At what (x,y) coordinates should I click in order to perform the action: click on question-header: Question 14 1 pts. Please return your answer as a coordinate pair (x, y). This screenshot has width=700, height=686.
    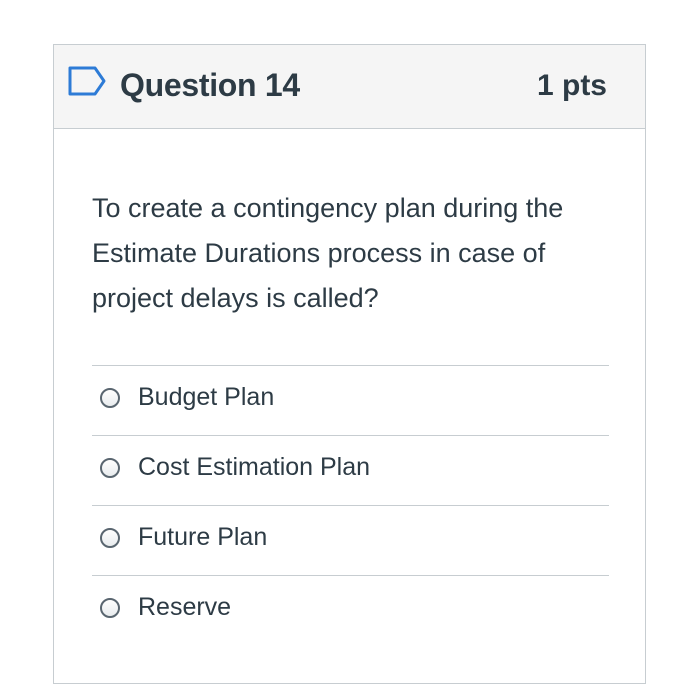
    Looking at the image, I should click on (349, 87).